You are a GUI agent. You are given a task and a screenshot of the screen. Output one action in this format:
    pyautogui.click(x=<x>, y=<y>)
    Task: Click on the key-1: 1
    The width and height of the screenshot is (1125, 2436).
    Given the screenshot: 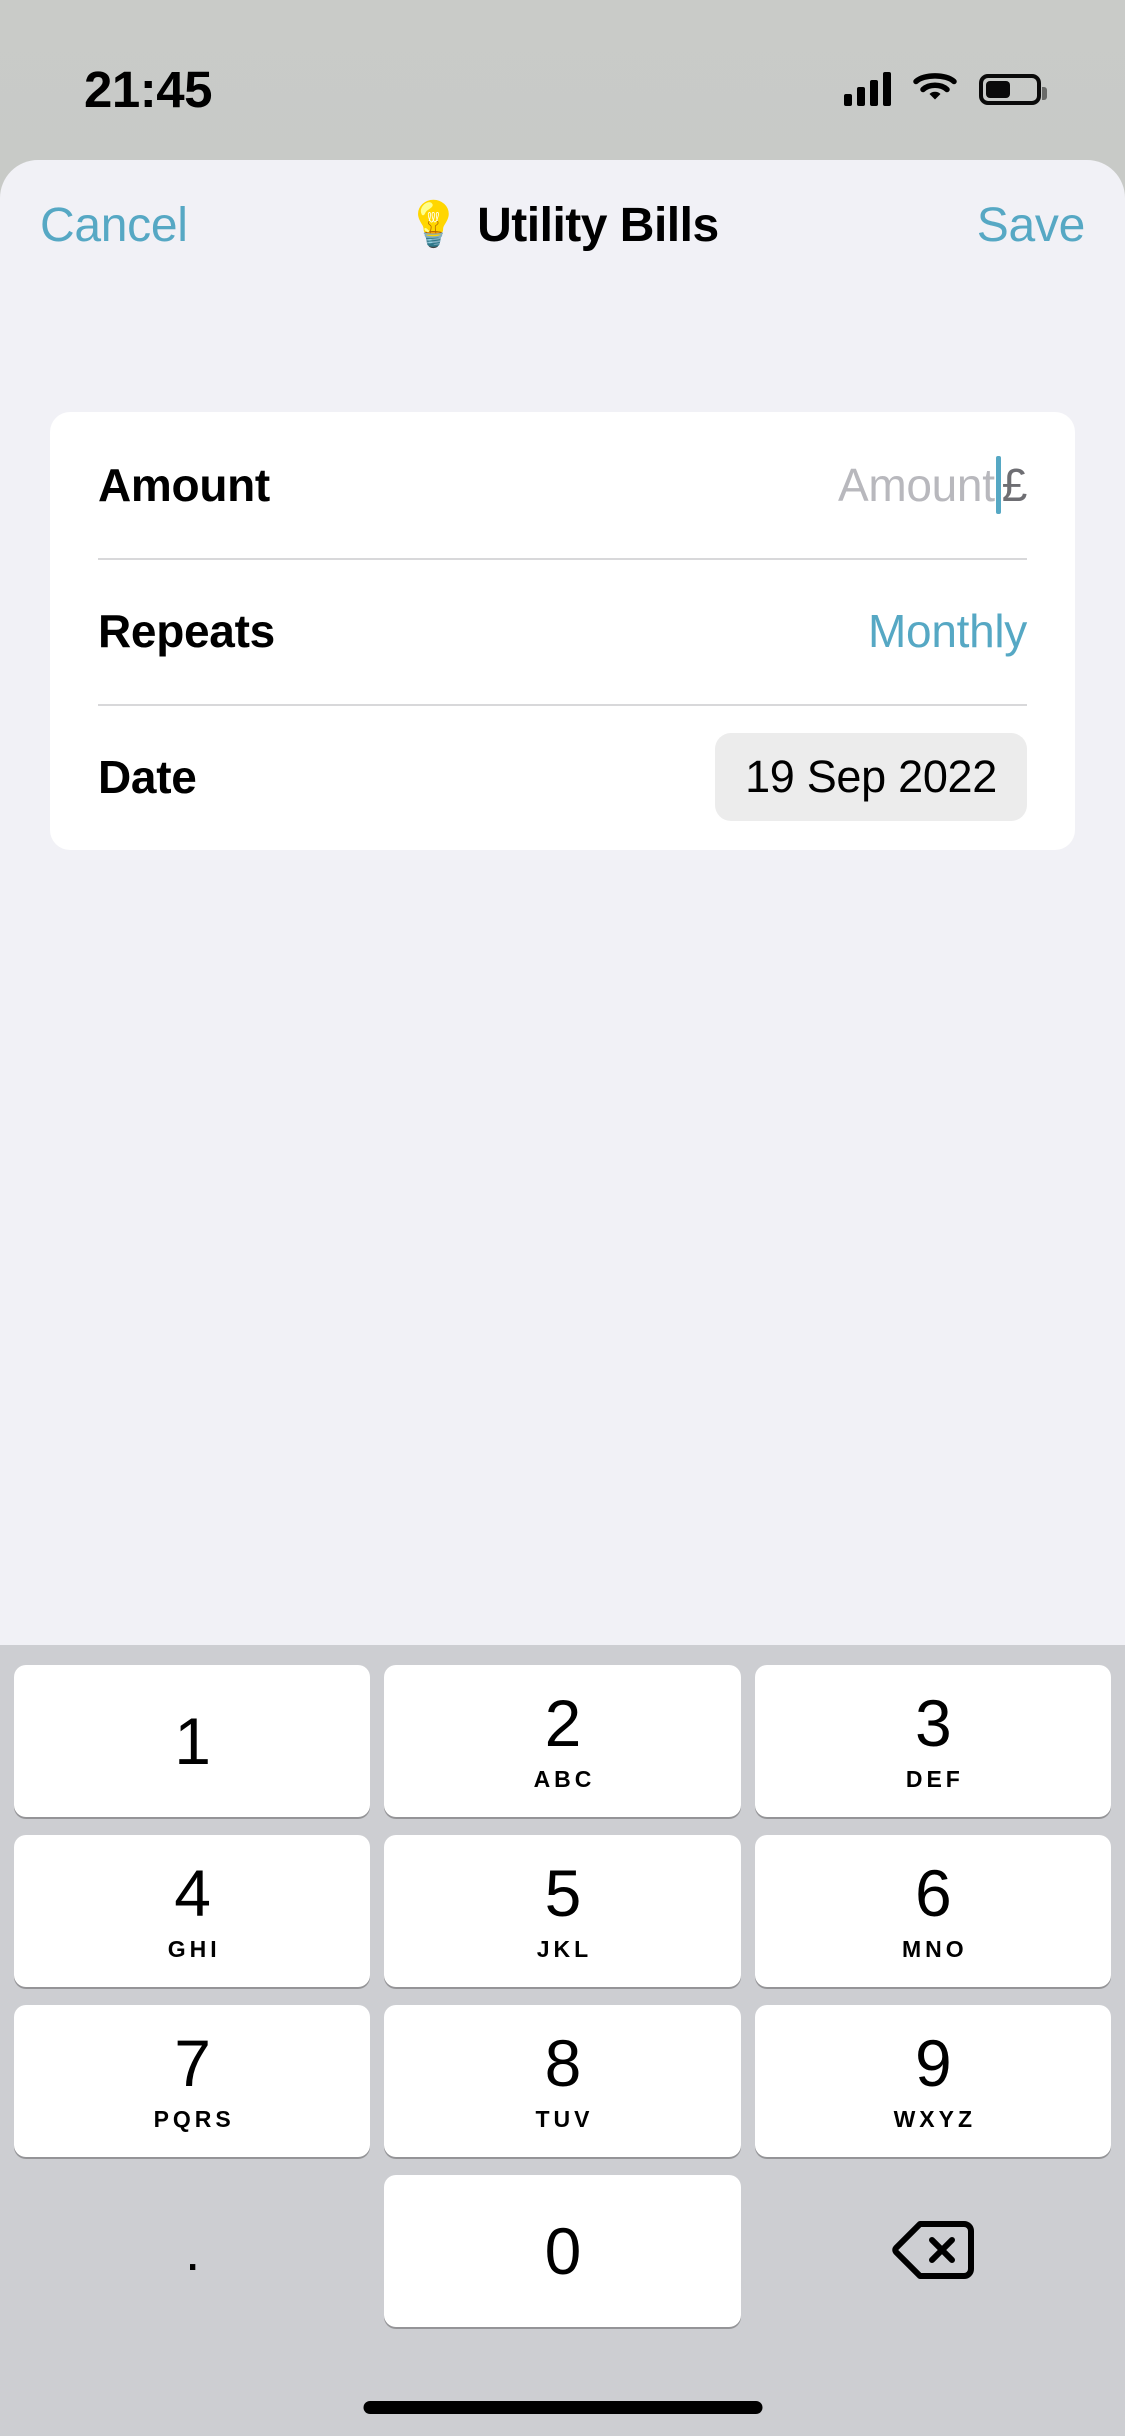 What is the action you would take?
    pyautogui.click(x=192, y=1741)
    